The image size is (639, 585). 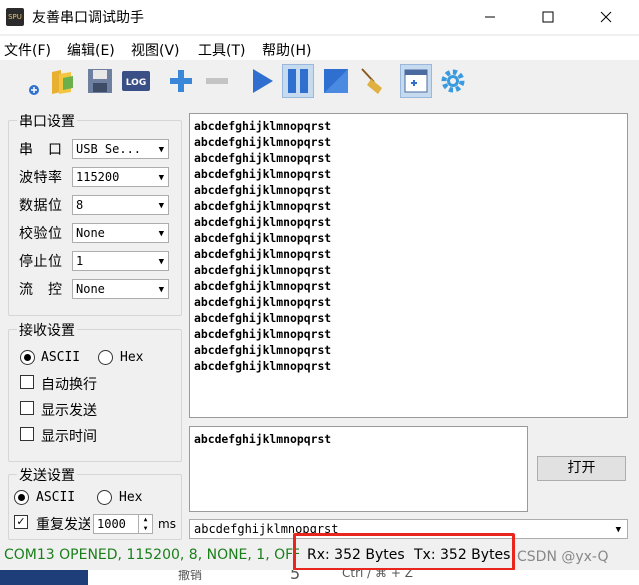 What do you see at coordinates (120, 233) in the screenshot?
I see `parity-select: None ▼` at bounding box center [120, 233].